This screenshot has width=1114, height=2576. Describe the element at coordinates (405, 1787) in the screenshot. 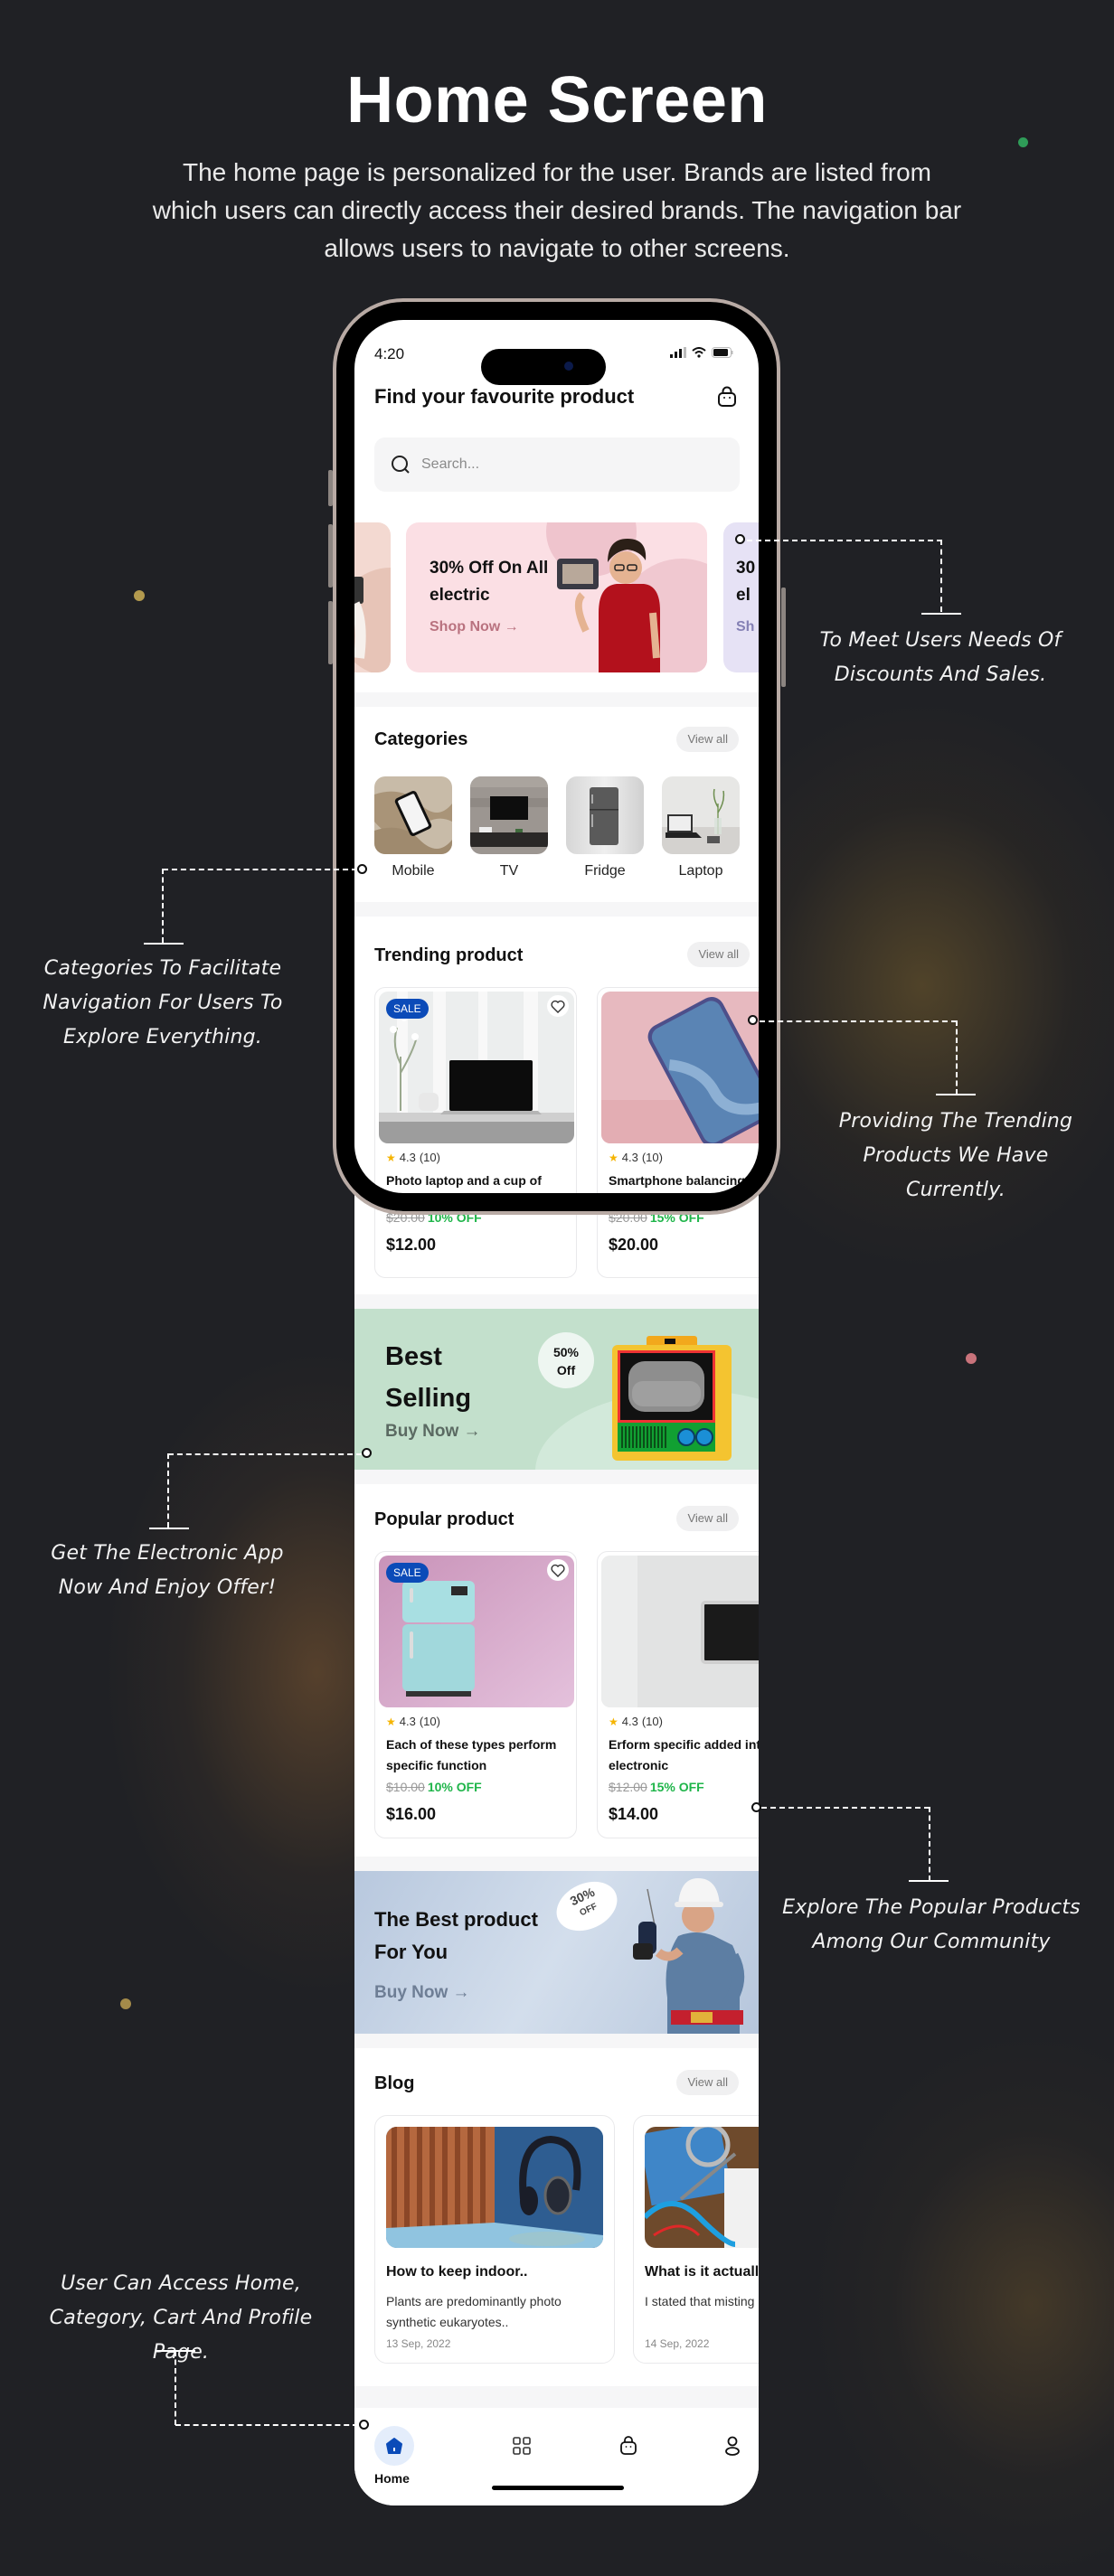

I see `original-price: $10.00` at that location.